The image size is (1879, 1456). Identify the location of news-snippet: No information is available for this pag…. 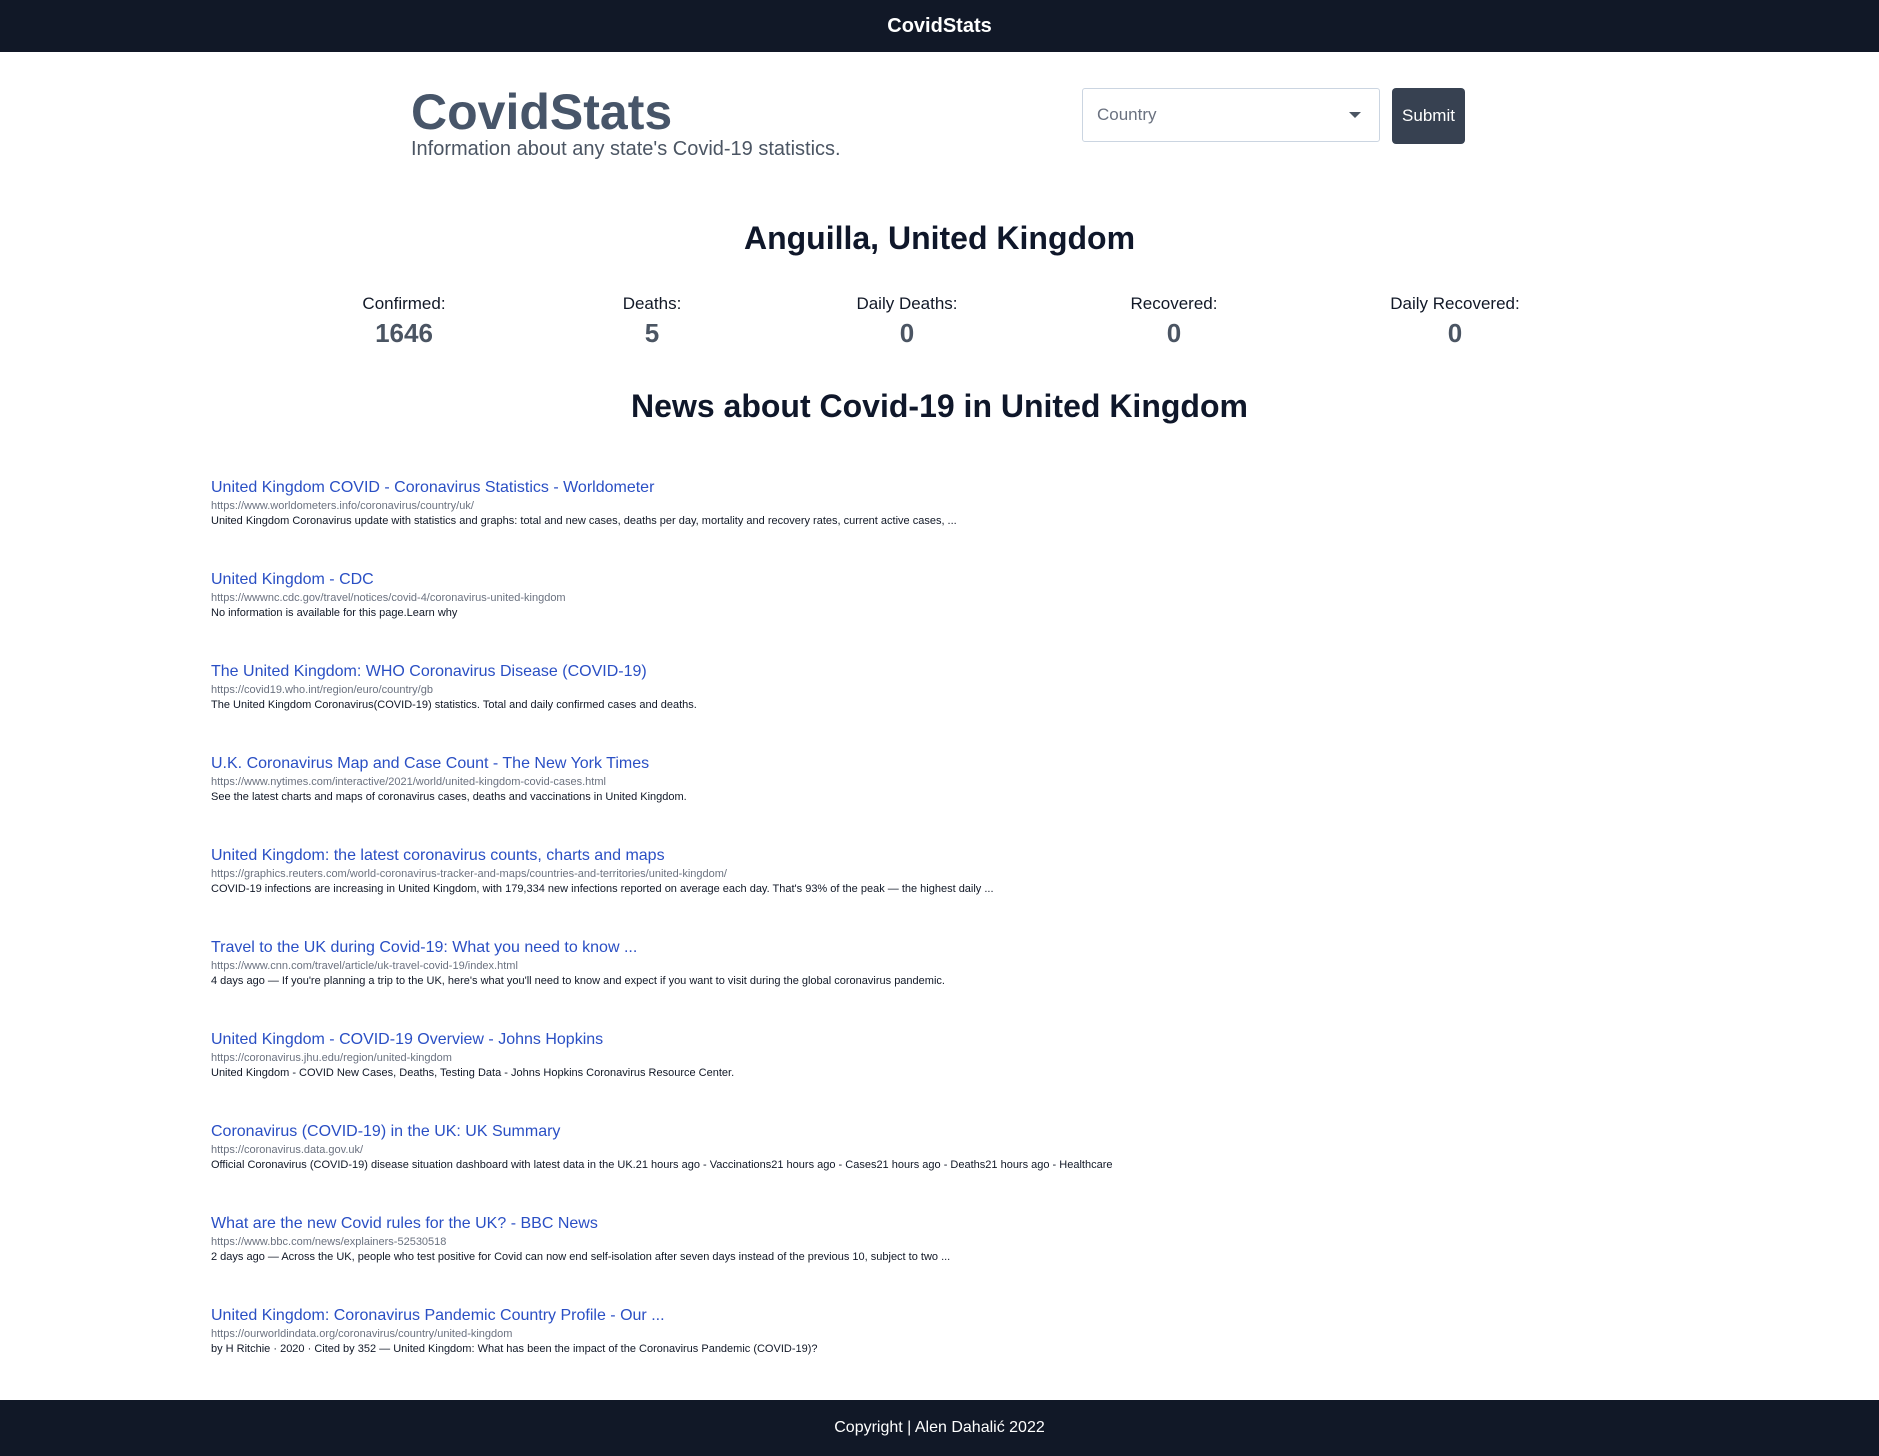
(334, 613).